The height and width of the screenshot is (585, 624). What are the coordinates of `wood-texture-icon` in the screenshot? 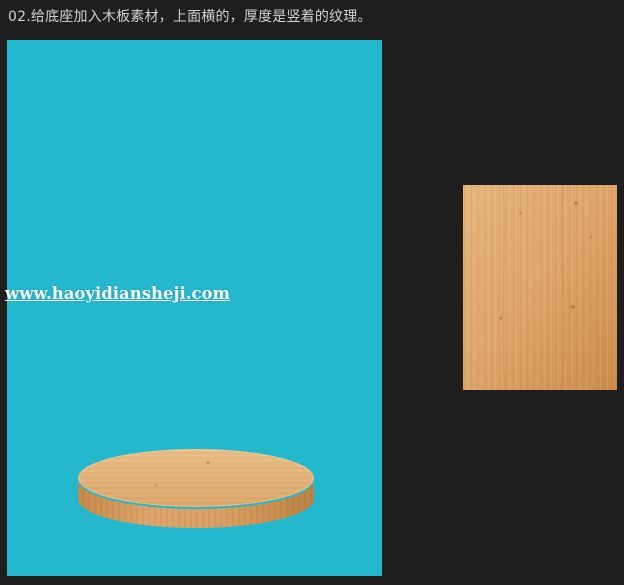 It's located at (540, 287).